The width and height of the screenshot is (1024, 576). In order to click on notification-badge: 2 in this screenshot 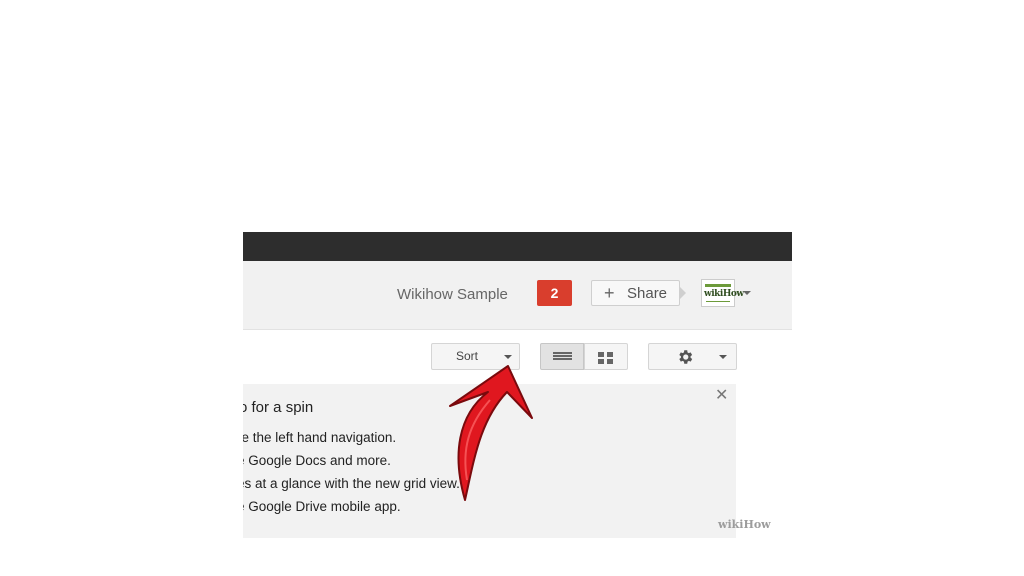, I will do `click(554, 293)`.